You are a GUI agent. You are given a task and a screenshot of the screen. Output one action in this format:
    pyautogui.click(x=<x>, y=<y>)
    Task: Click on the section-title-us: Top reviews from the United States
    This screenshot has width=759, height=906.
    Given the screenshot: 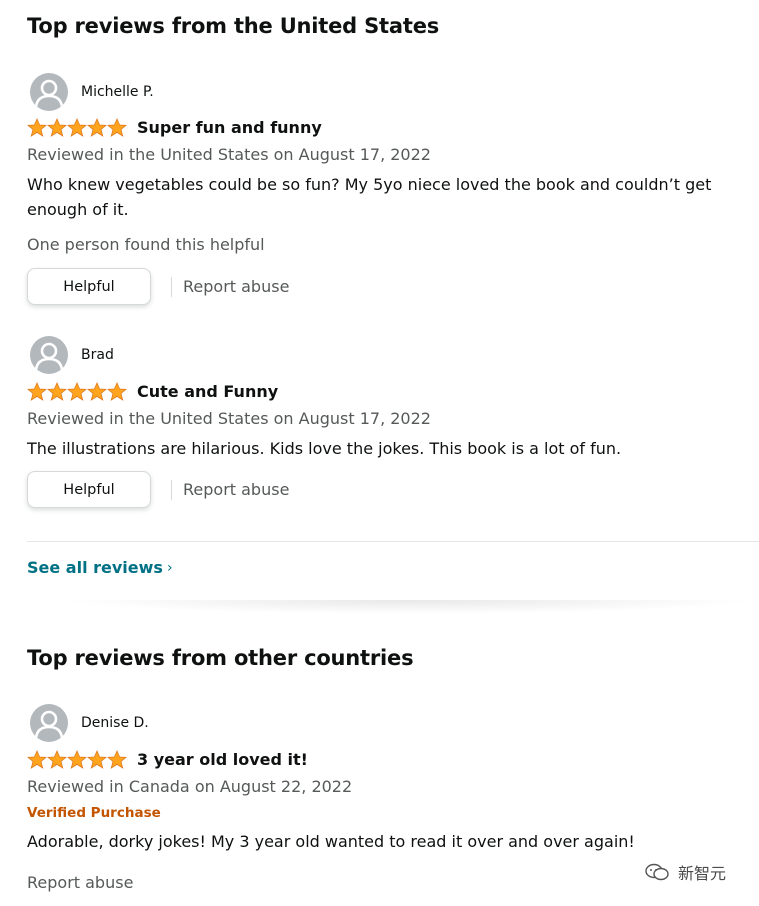 What is the action you would take?
    pyautogui.click(x=233, y=26)
    